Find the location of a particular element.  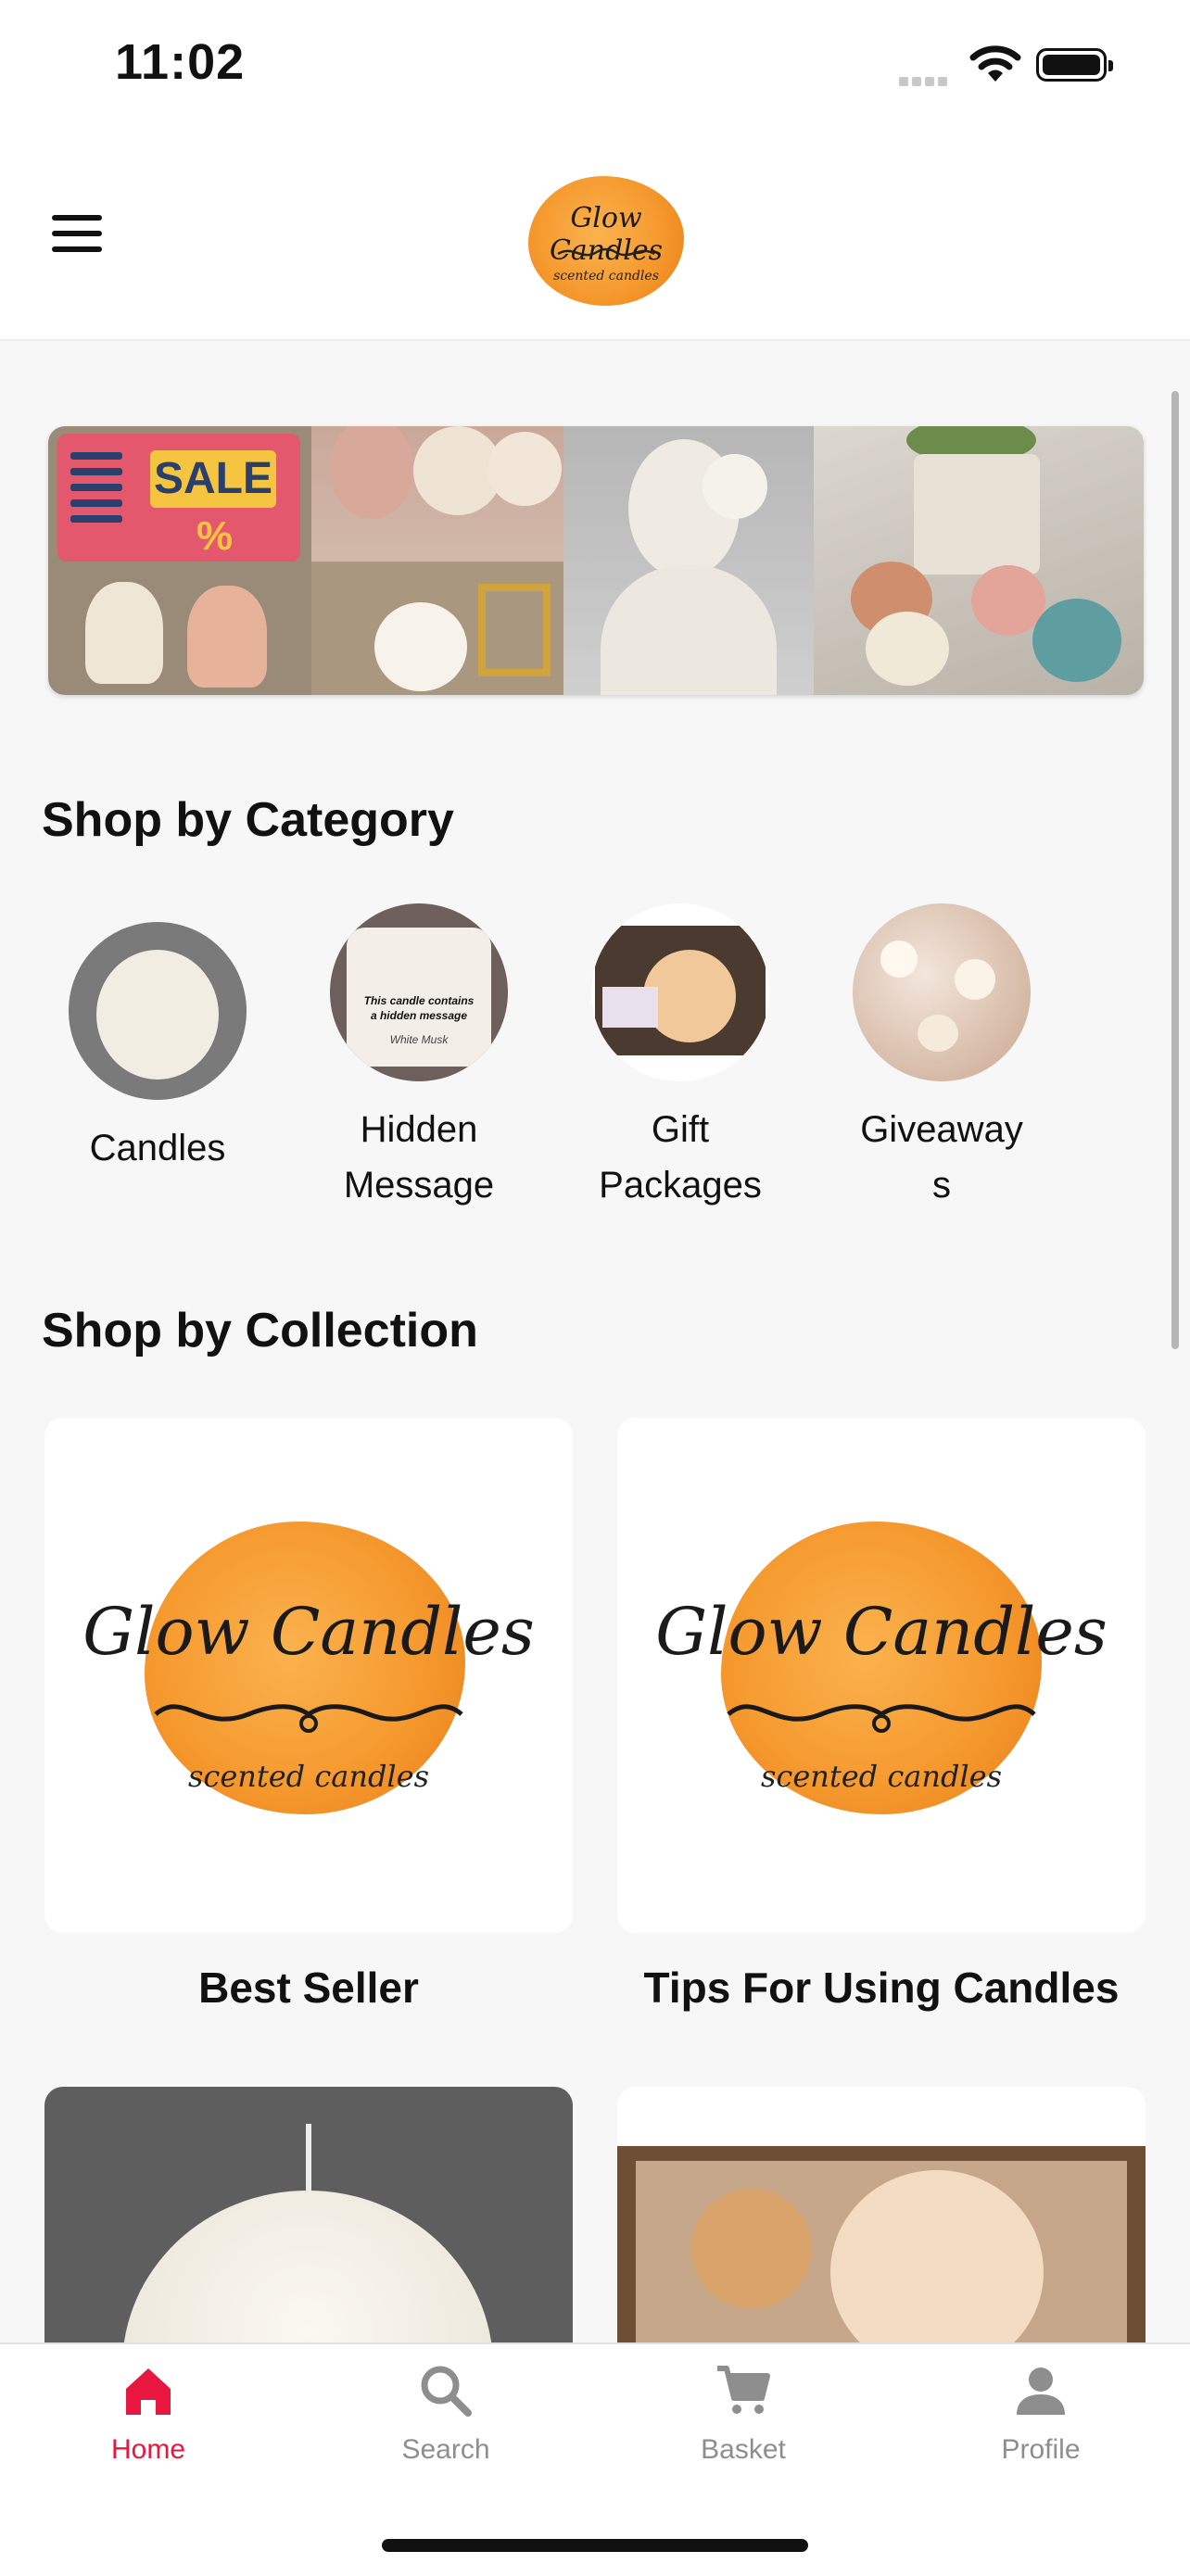

tab-label: Profile is located at coordinates (1041, 2449).